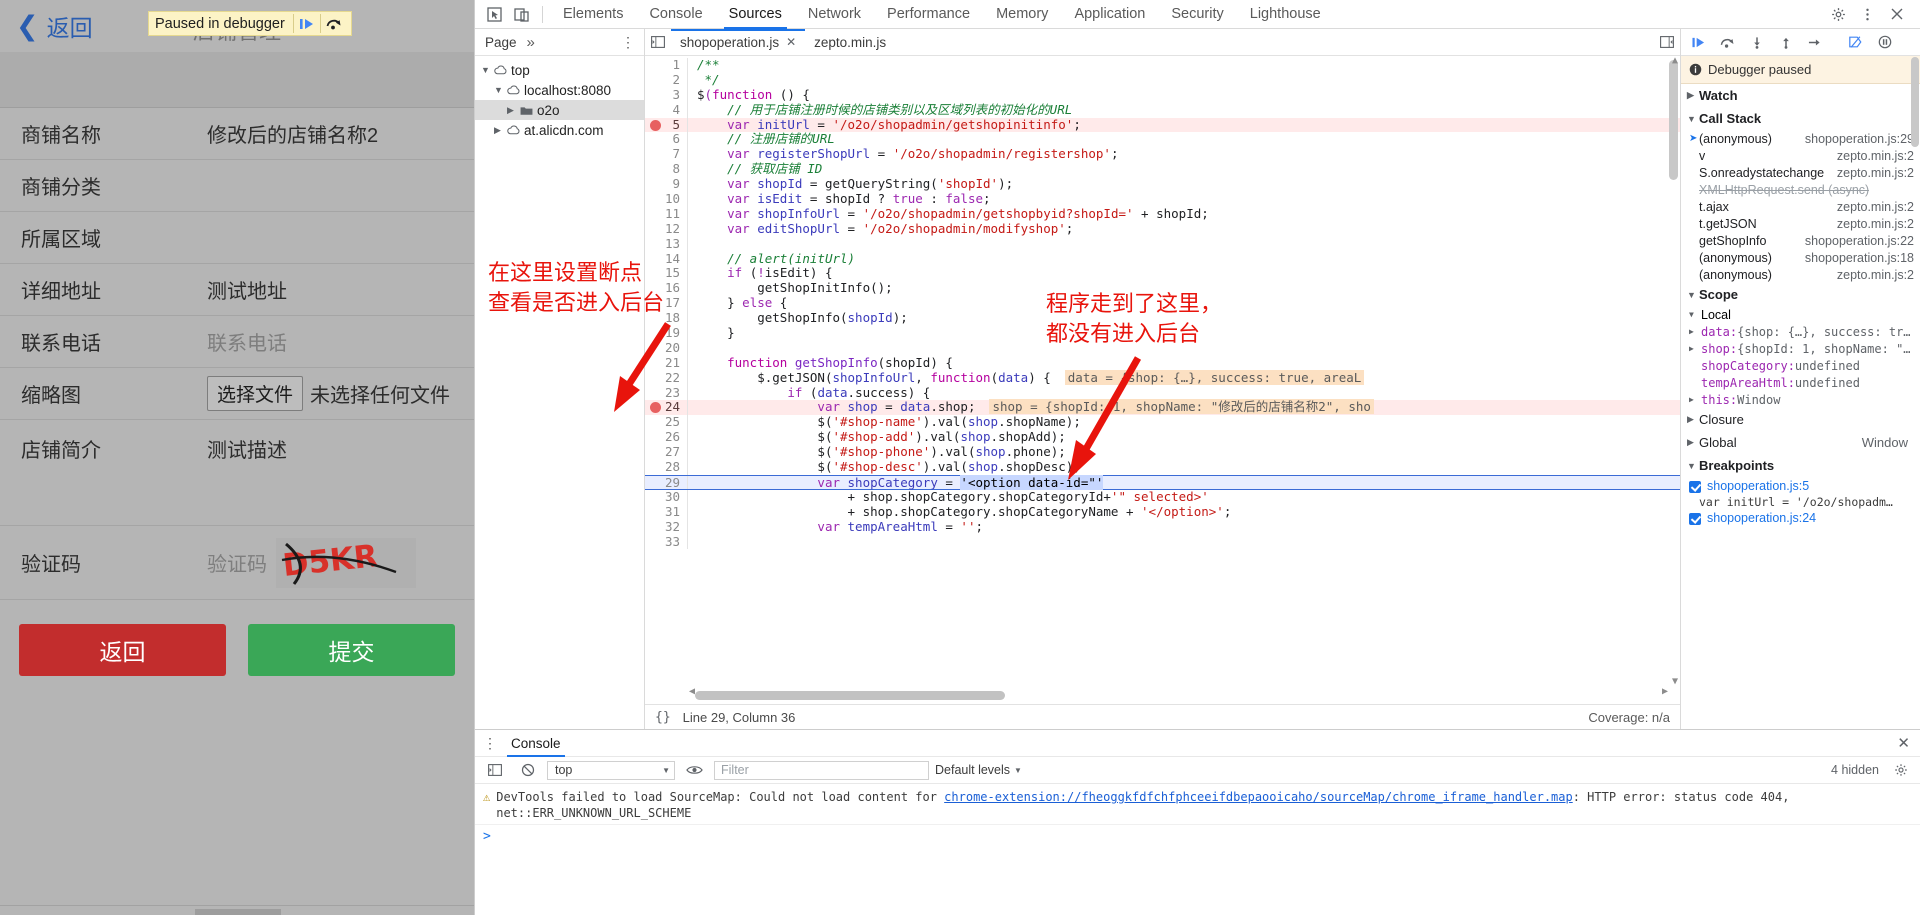 This screenshot has width=1920, height=915. Describe the element at coordinates (666, 407) in the screenshot. I see `line-number: 24` at that location.